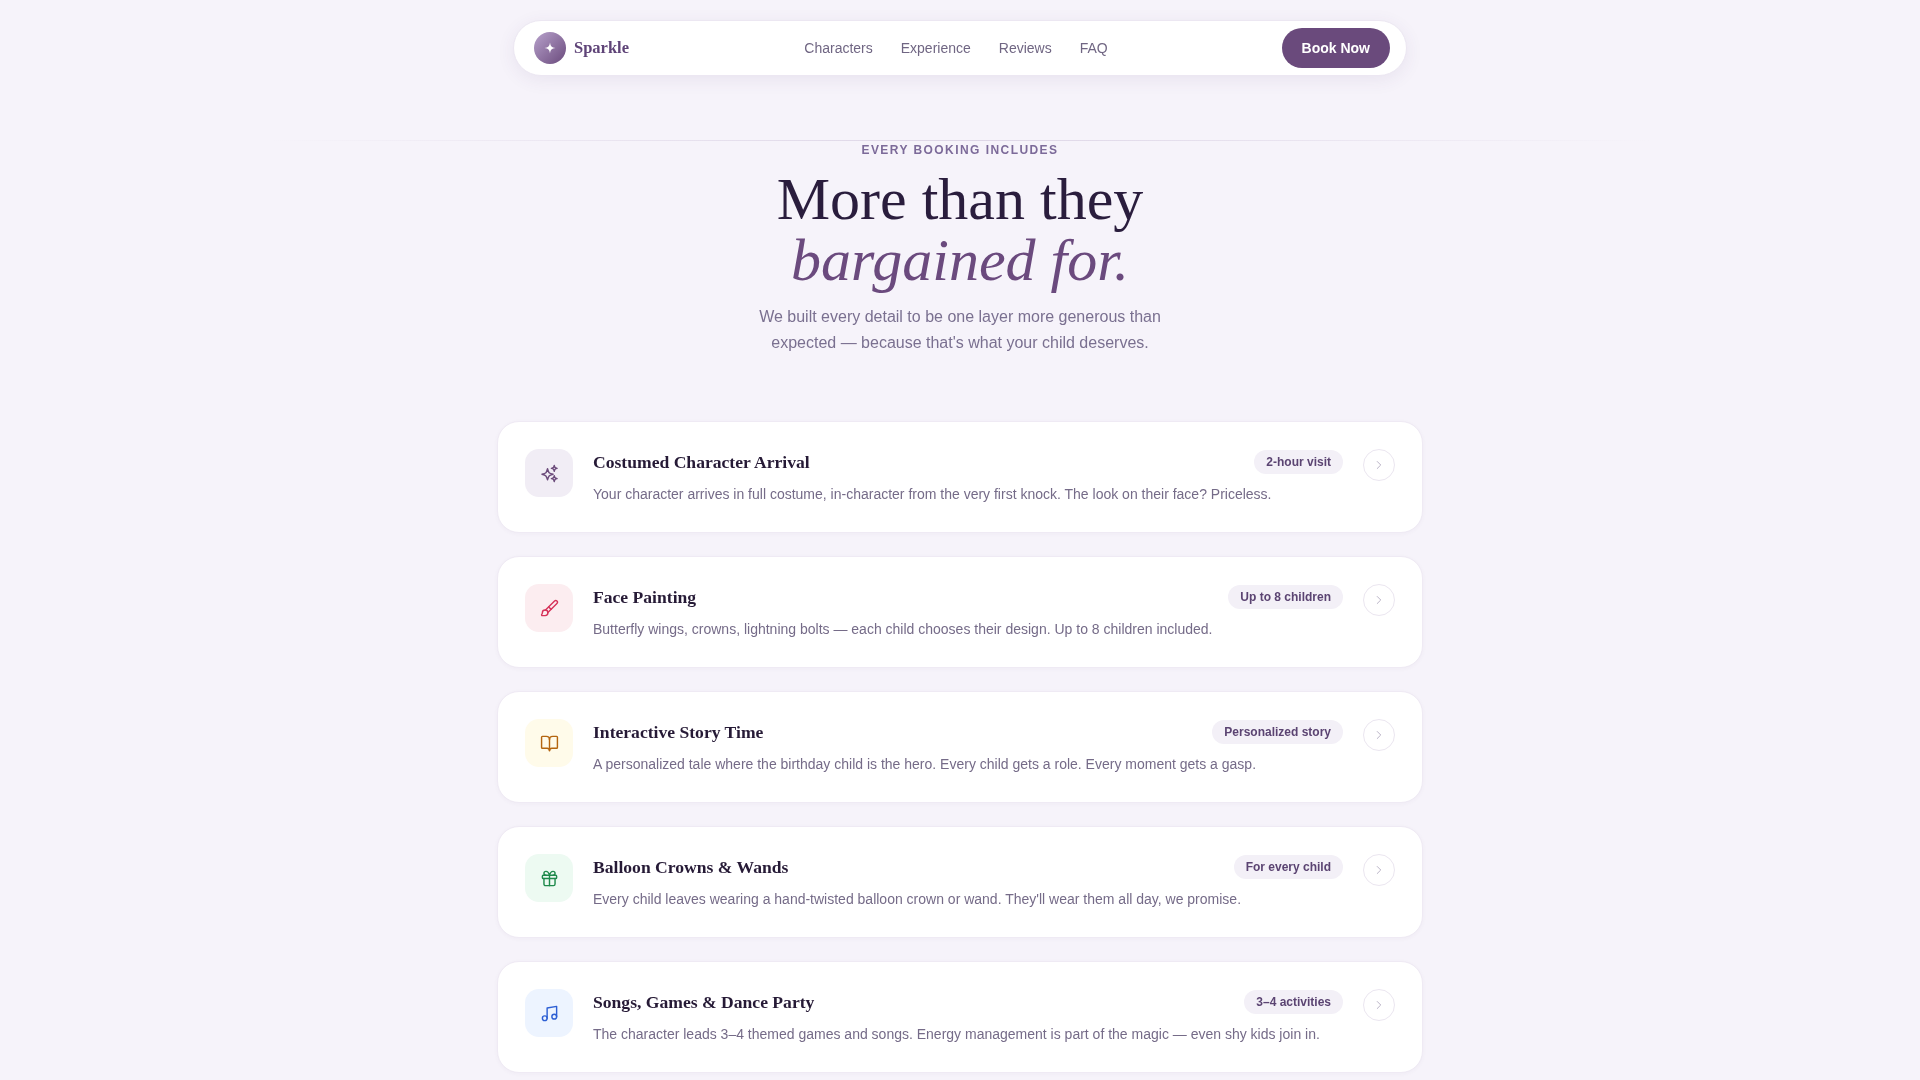  What do you see at coordinates (691, 867) in the screenshot?
I see `feature-title: Balloon Crowns & Wands` at bounding box center [691, 867].